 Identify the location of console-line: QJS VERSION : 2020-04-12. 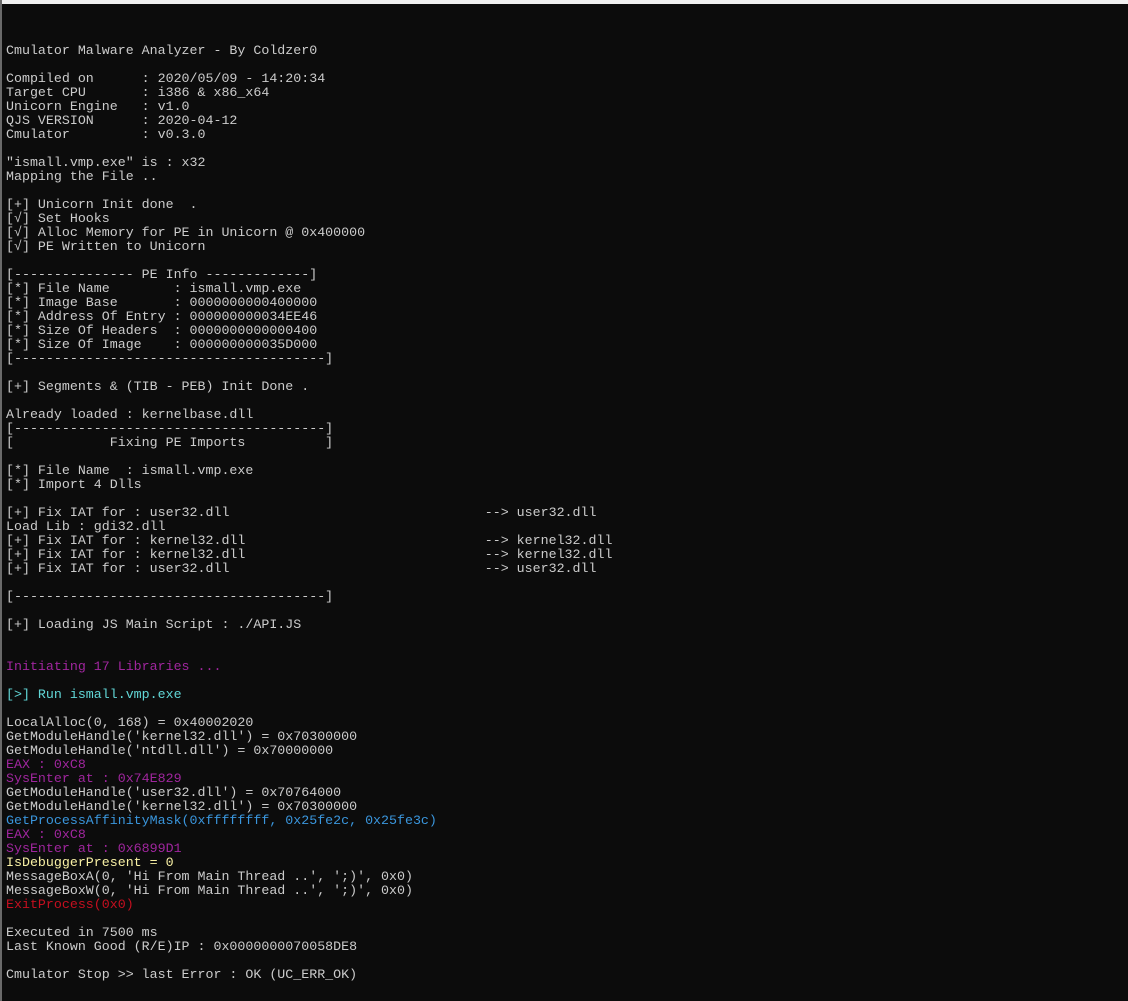
(122, 120).